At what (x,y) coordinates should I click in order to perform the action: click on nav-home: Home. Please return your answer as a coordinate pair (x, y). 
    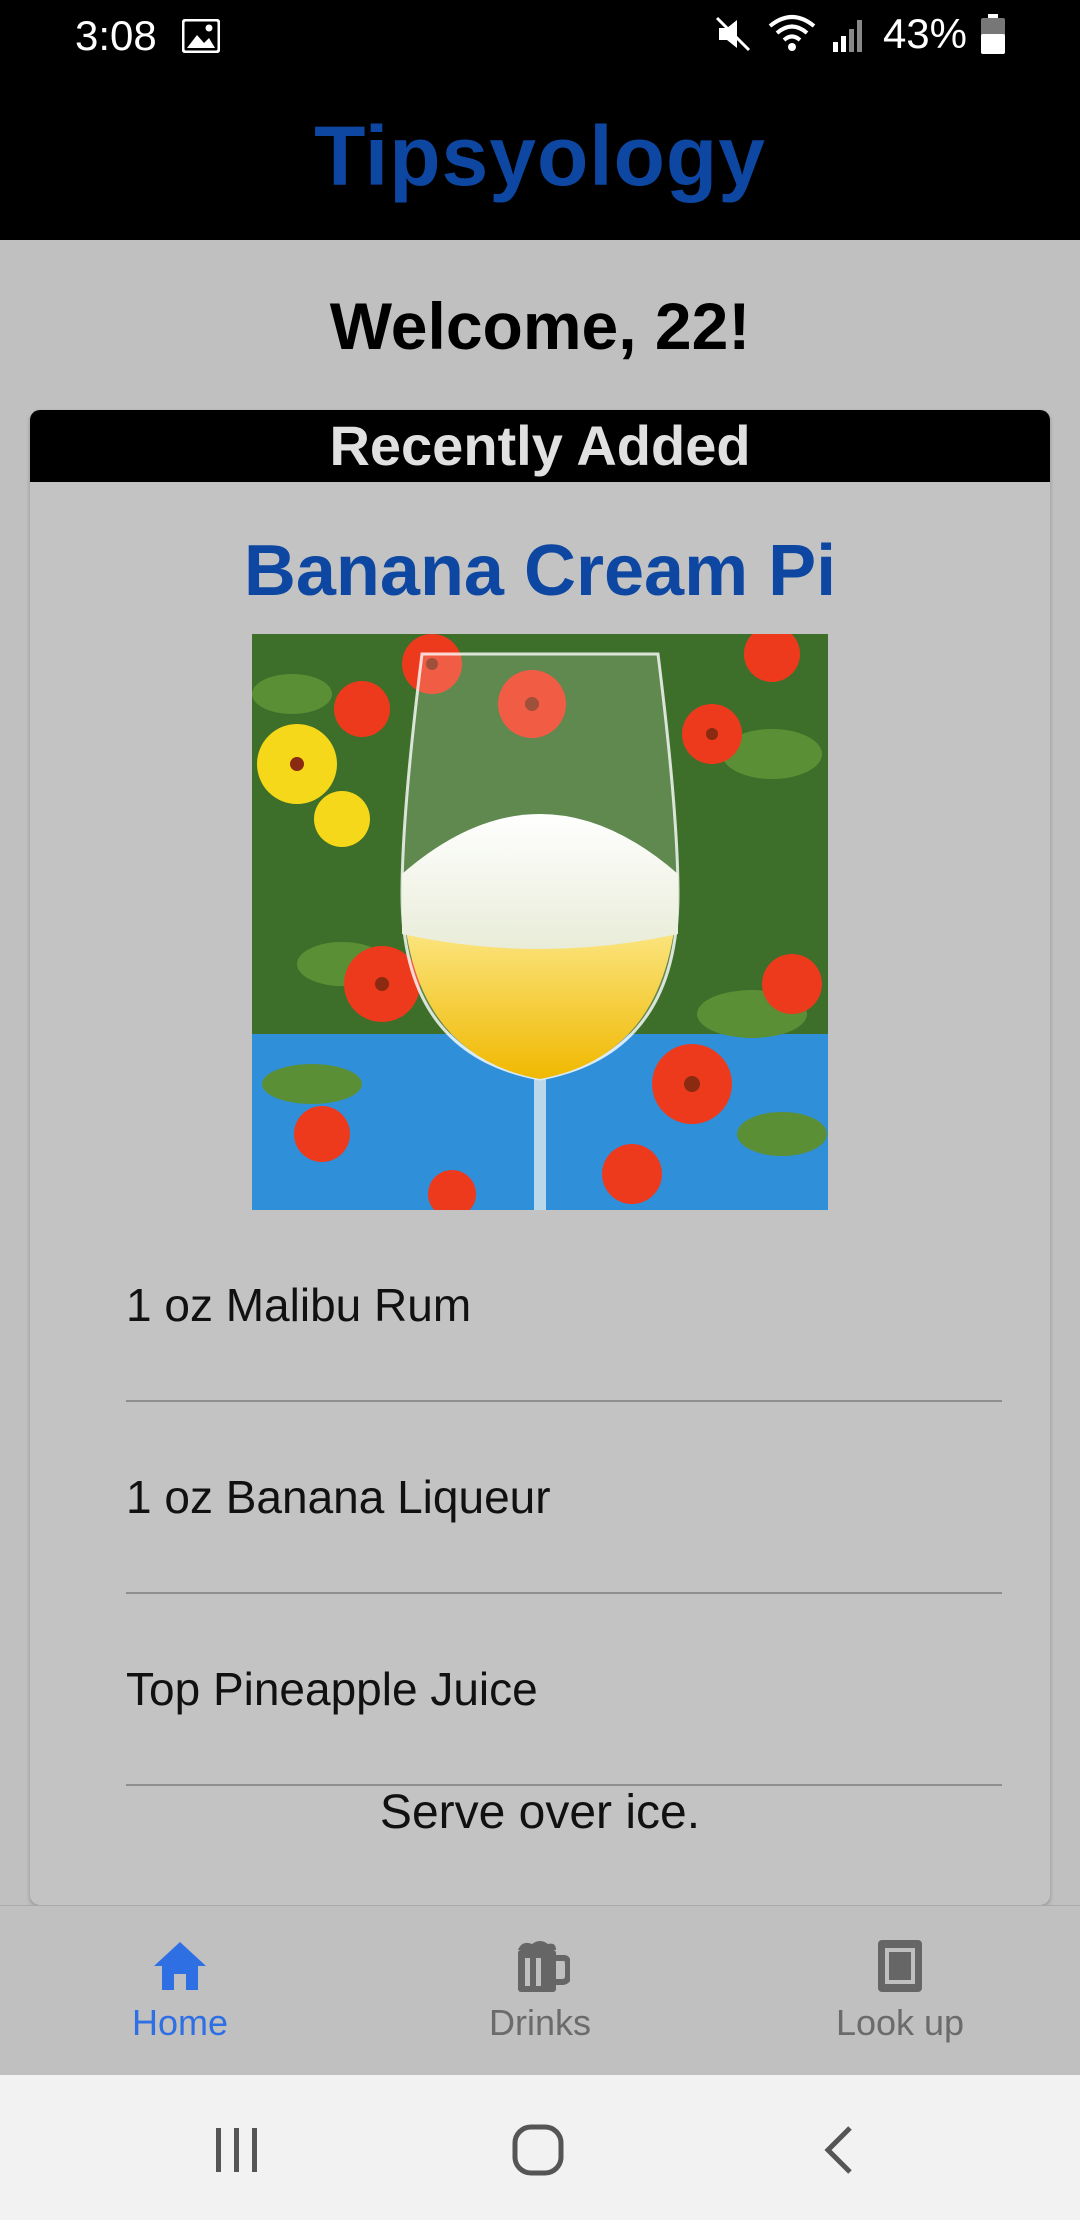
    Looking at the image, I should click on (180, 1990).